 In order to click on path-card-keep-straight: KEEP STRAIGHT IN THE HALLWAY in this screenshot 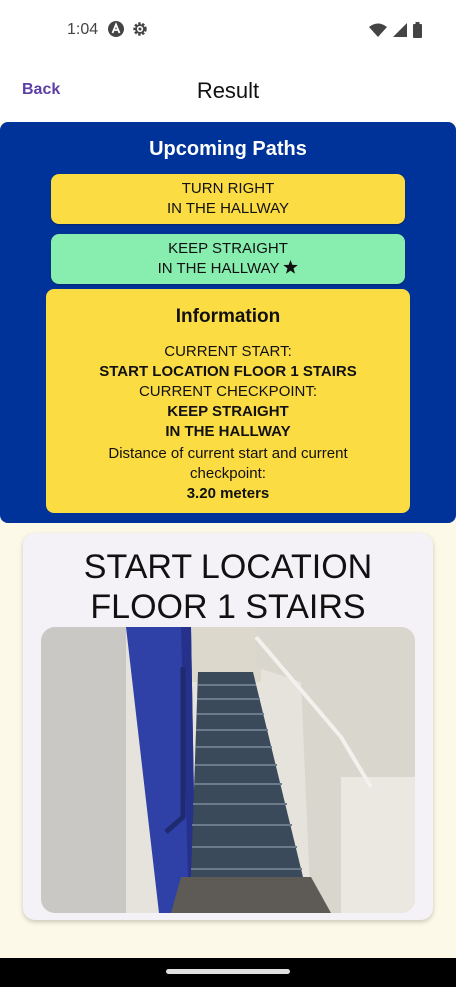, I will do `click(228, 259)`.